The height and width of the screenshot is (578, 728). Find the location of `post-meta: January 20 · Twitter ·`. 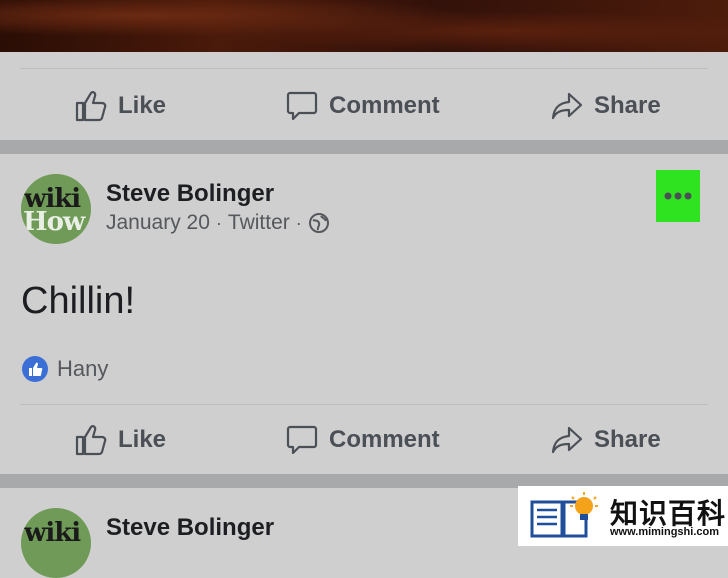

post-meta: January 20 · Twitter · is located at coordinates (218, 223).